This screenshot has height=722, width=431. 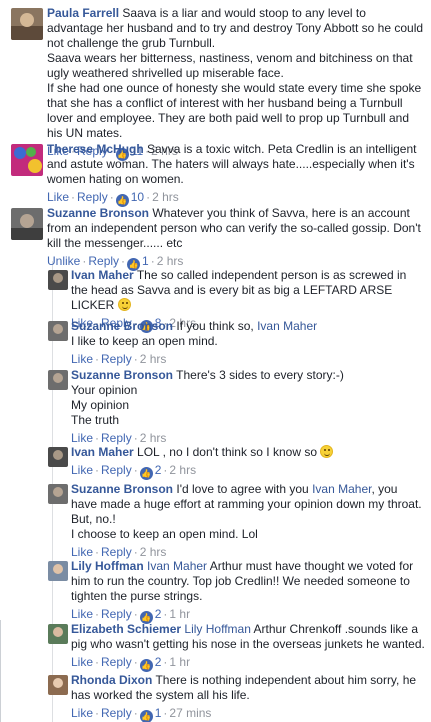 I want to click on reply-text: I'd love to agree with you, so click(x=242, y=489).